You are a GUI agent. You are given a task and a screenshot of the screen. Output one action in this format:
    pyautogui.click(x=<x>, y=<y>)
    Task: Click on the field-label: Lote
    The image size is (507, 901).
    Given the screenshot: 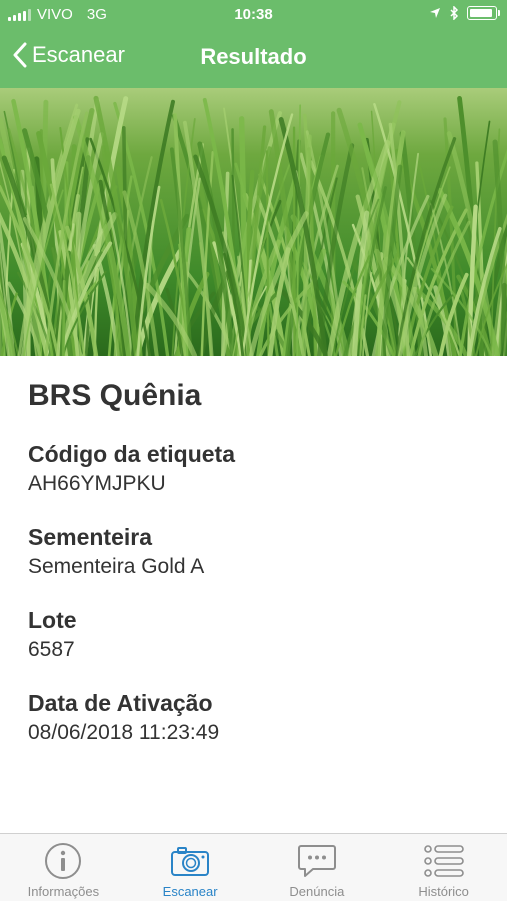 What is the action you would take?
    pyautogui.click(x=52, y=620)
    